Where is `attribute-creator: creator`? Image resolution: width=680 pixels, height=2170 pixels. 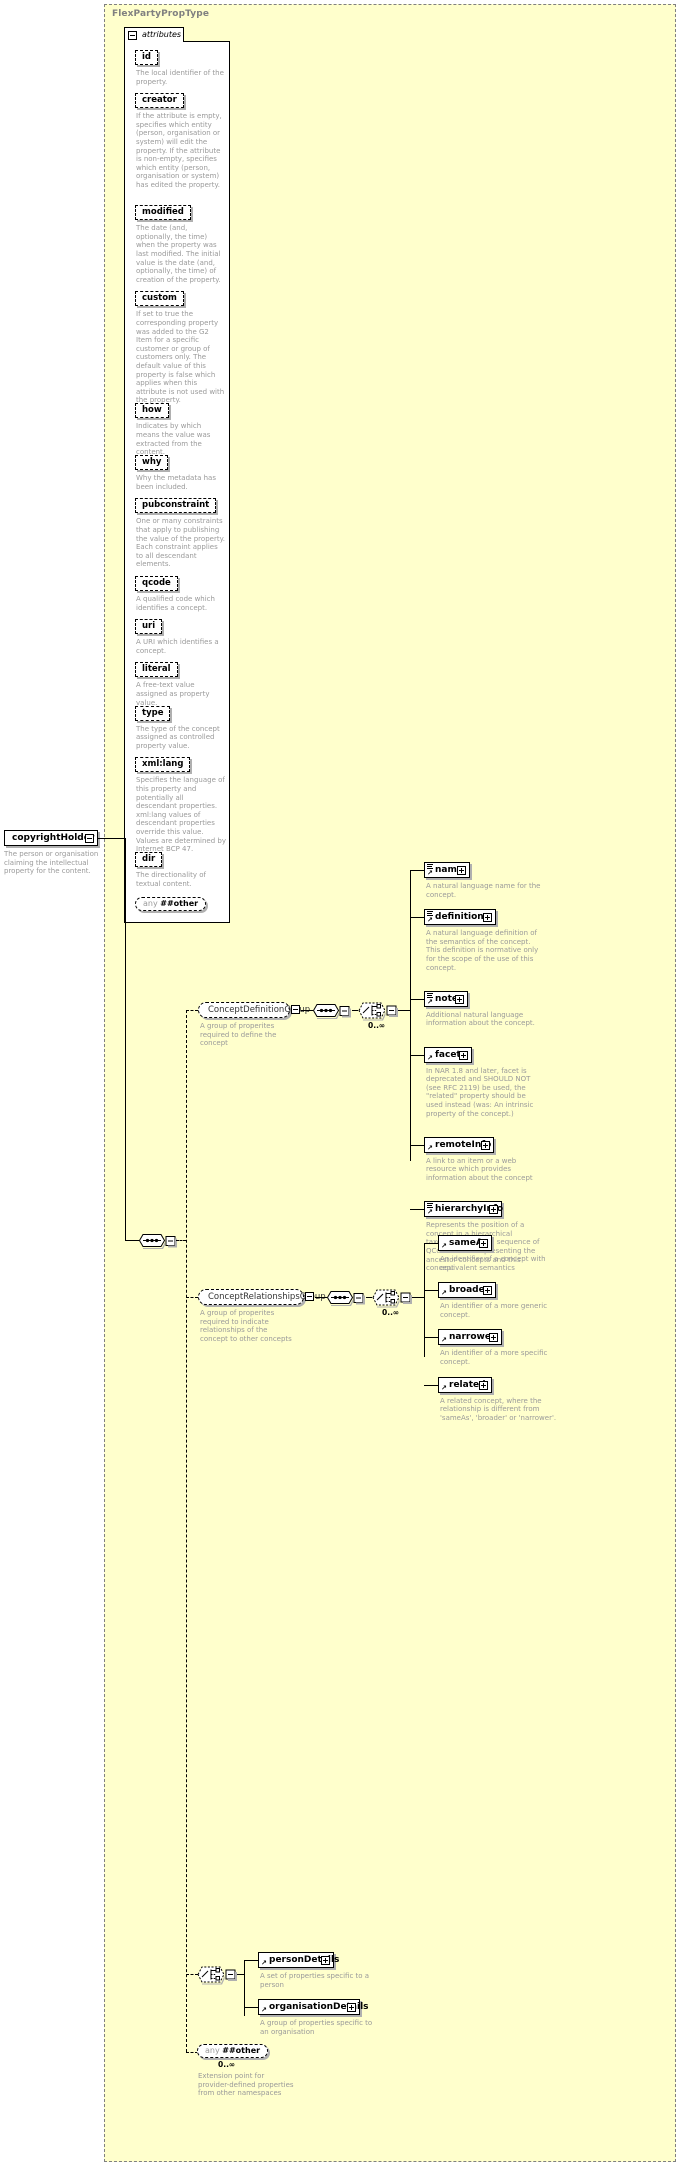
attribute-creator: creator is located at coordinates (159, 101).